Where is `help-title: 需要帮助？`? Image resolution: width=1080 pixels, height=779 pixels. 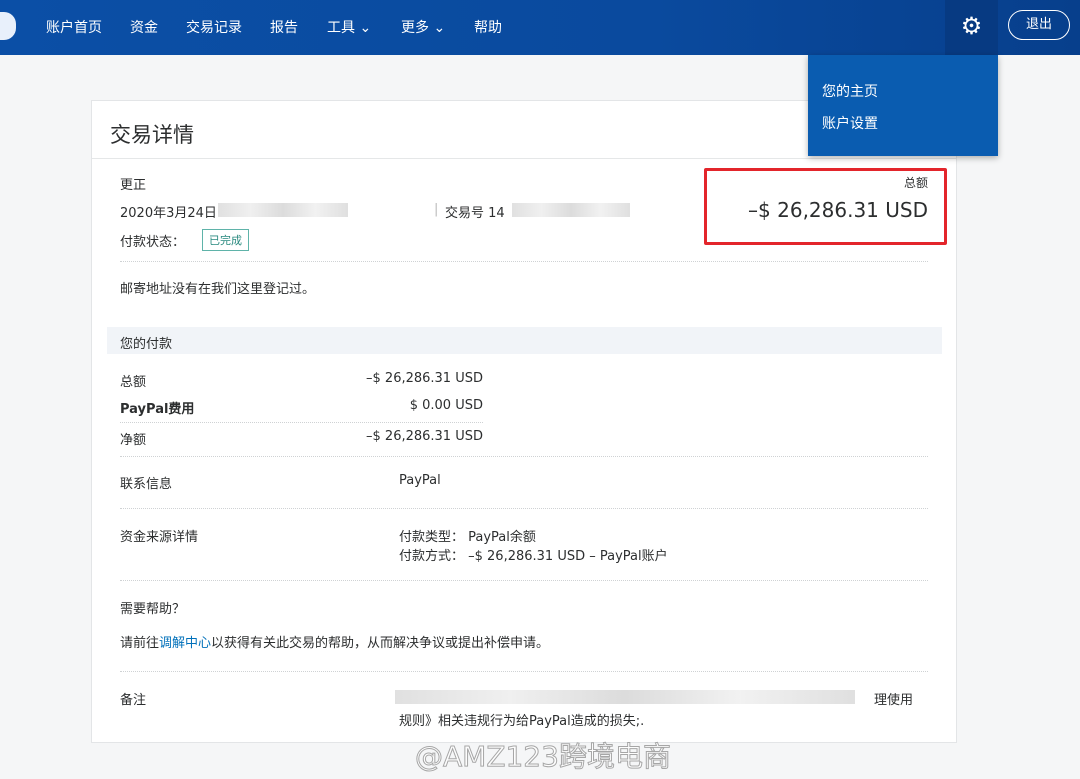
help-title: 需要帮助？ is located at coordinates (153, 609).